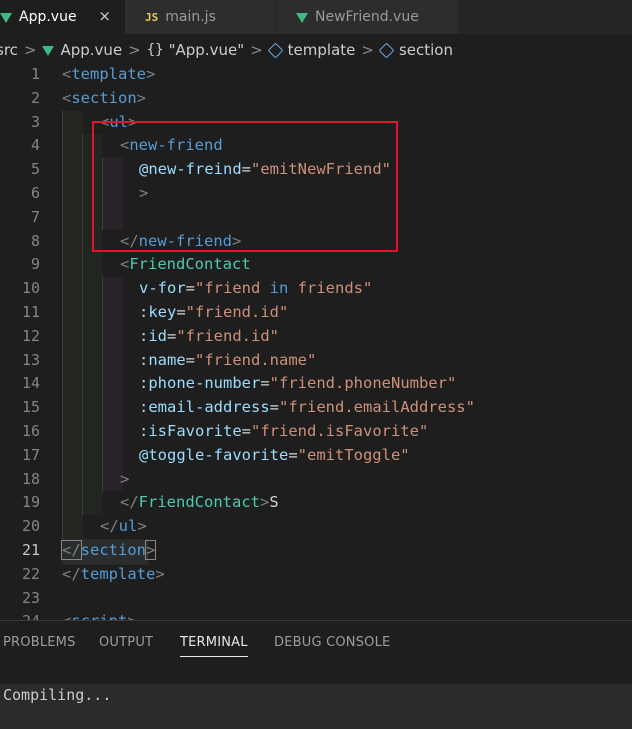  Describe the element at coordinates (347, 503) in the screenshot. I see `code-line: </FriendContact>S` at that location.